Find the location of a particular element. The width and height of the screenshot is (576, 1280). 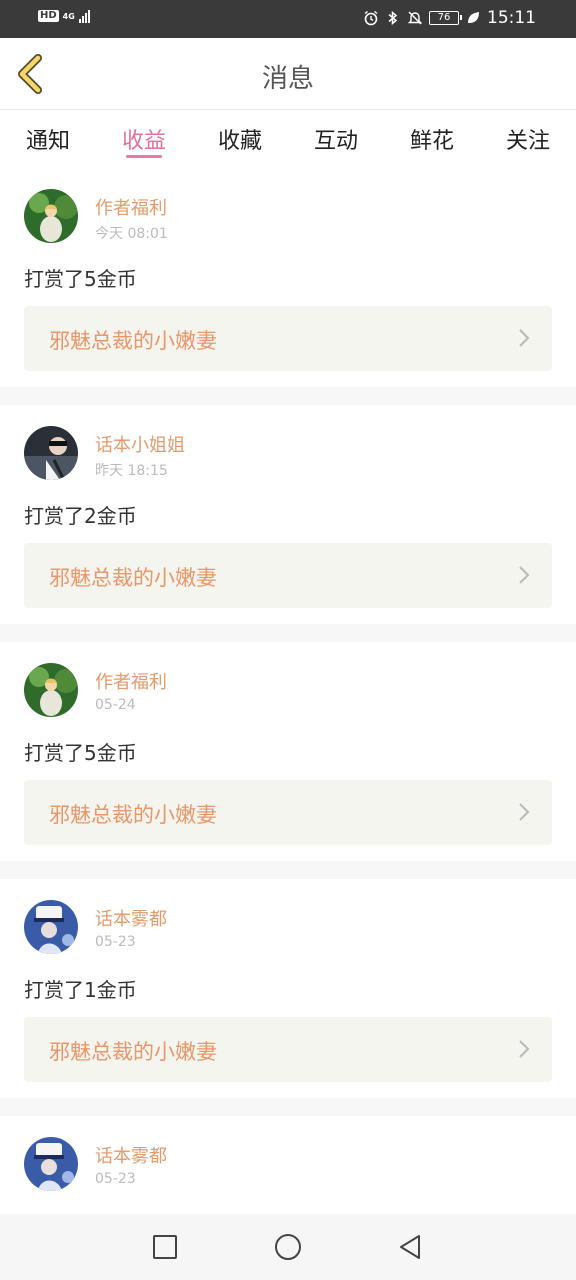

status-right: 76 15:11 is located at coordinates (449, 18).